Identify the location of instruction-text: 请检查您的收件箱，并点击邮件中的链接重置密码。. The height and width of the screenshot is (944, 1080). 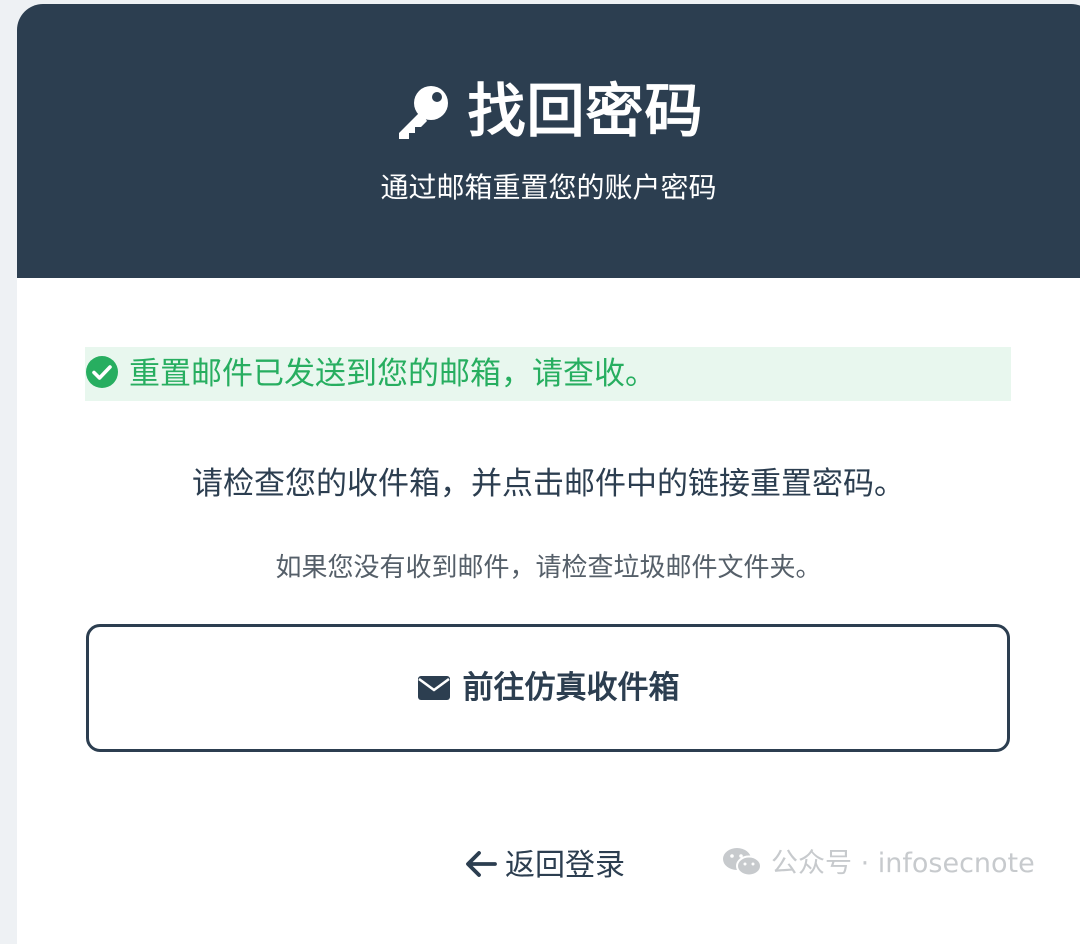
(548, 484).